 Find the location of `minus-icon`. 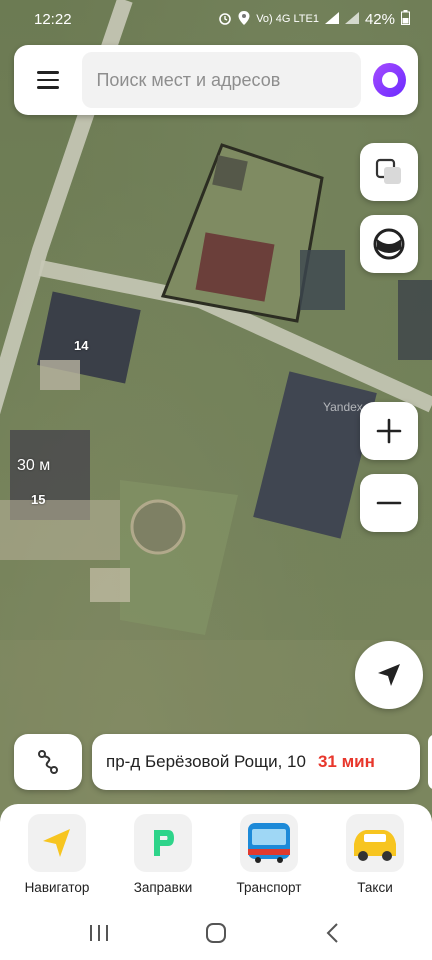

minus-icon is located at coordinates (389, 503).